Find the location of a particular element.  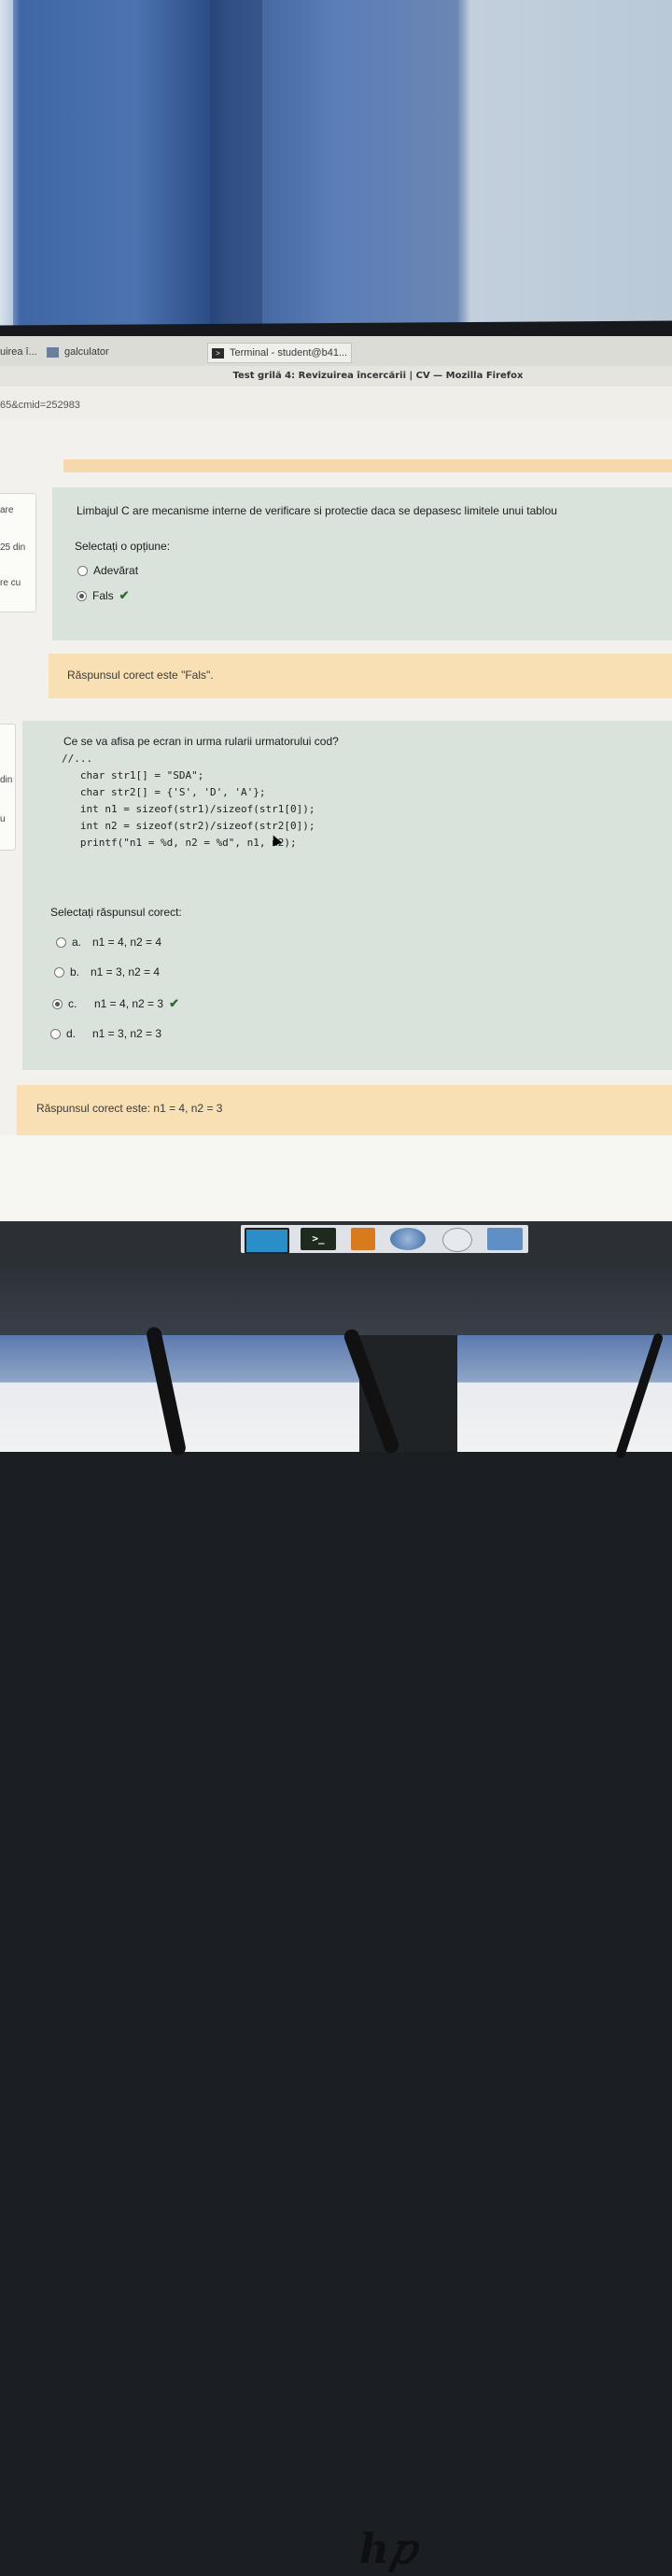

address-bar: 65&cmid=252983 is located at coordinates (336, 404).